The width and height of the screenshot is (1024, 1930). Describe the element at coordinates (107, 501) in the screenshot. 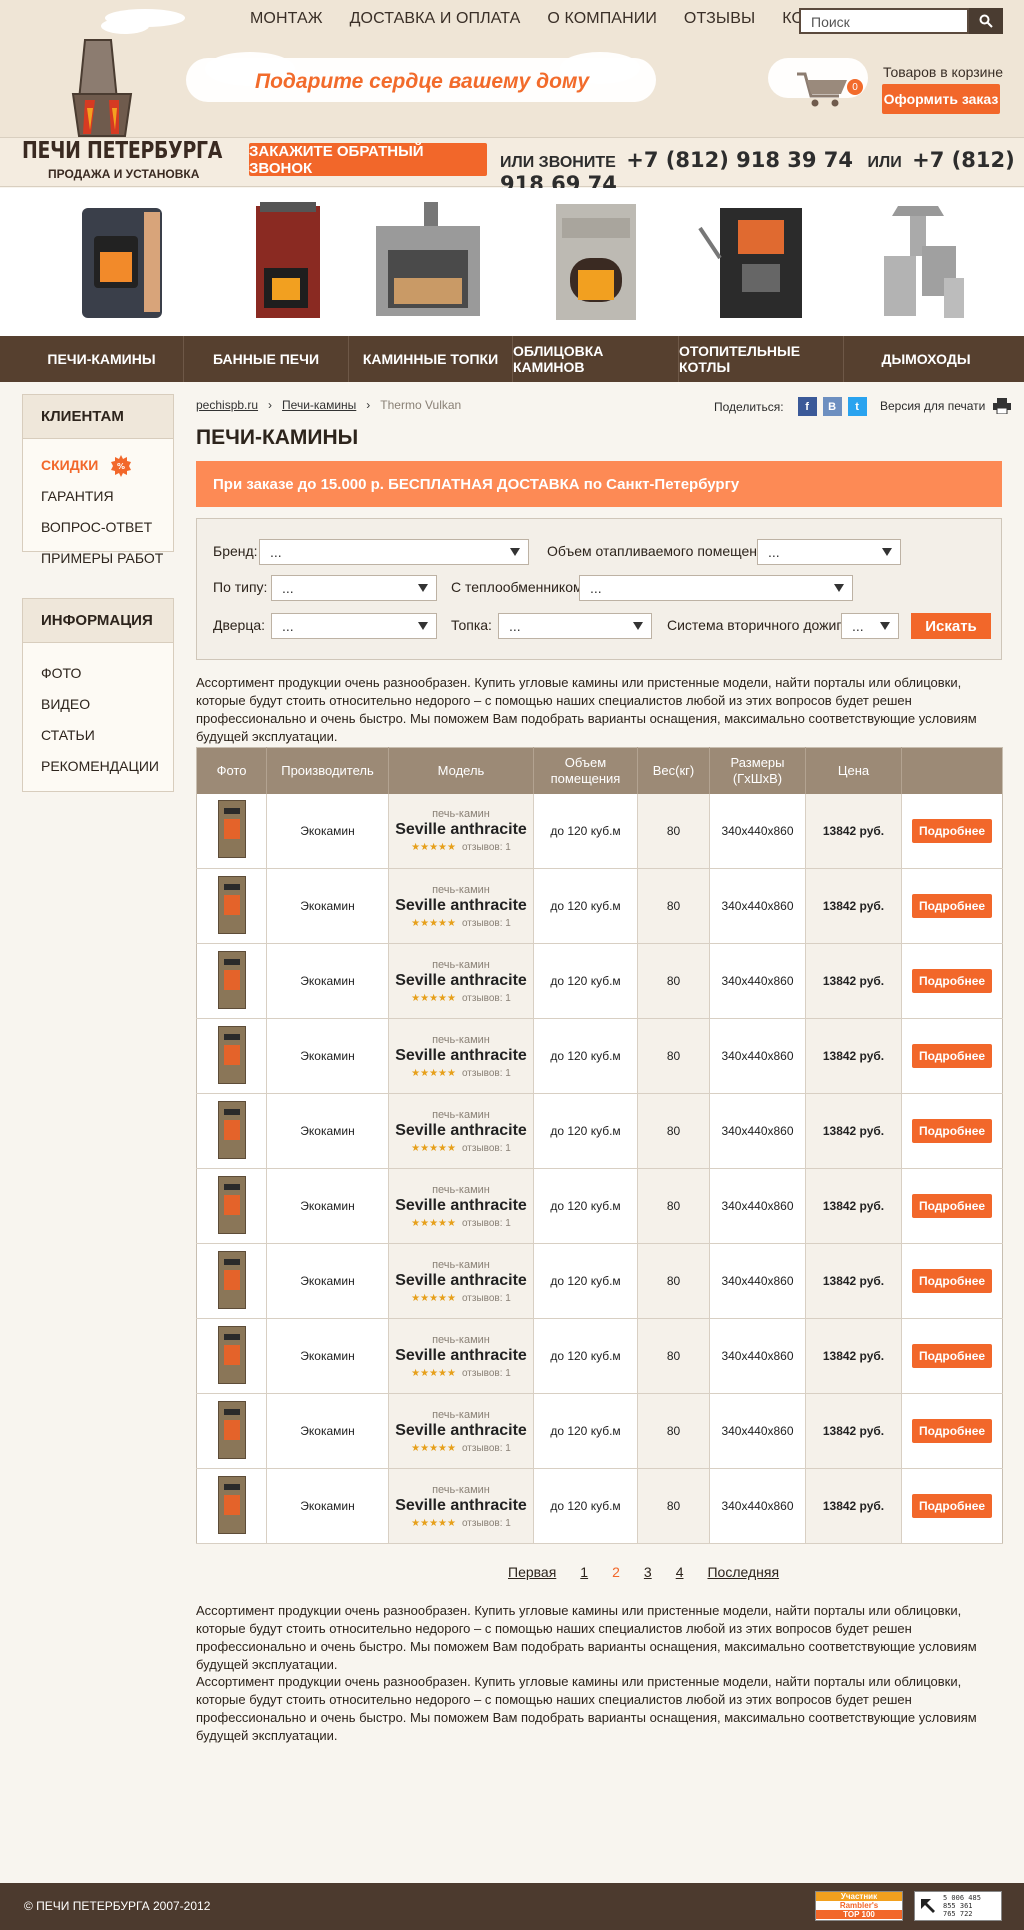

I see `sidebar-item-warranty: ГАРАНТИЯ` at that location.